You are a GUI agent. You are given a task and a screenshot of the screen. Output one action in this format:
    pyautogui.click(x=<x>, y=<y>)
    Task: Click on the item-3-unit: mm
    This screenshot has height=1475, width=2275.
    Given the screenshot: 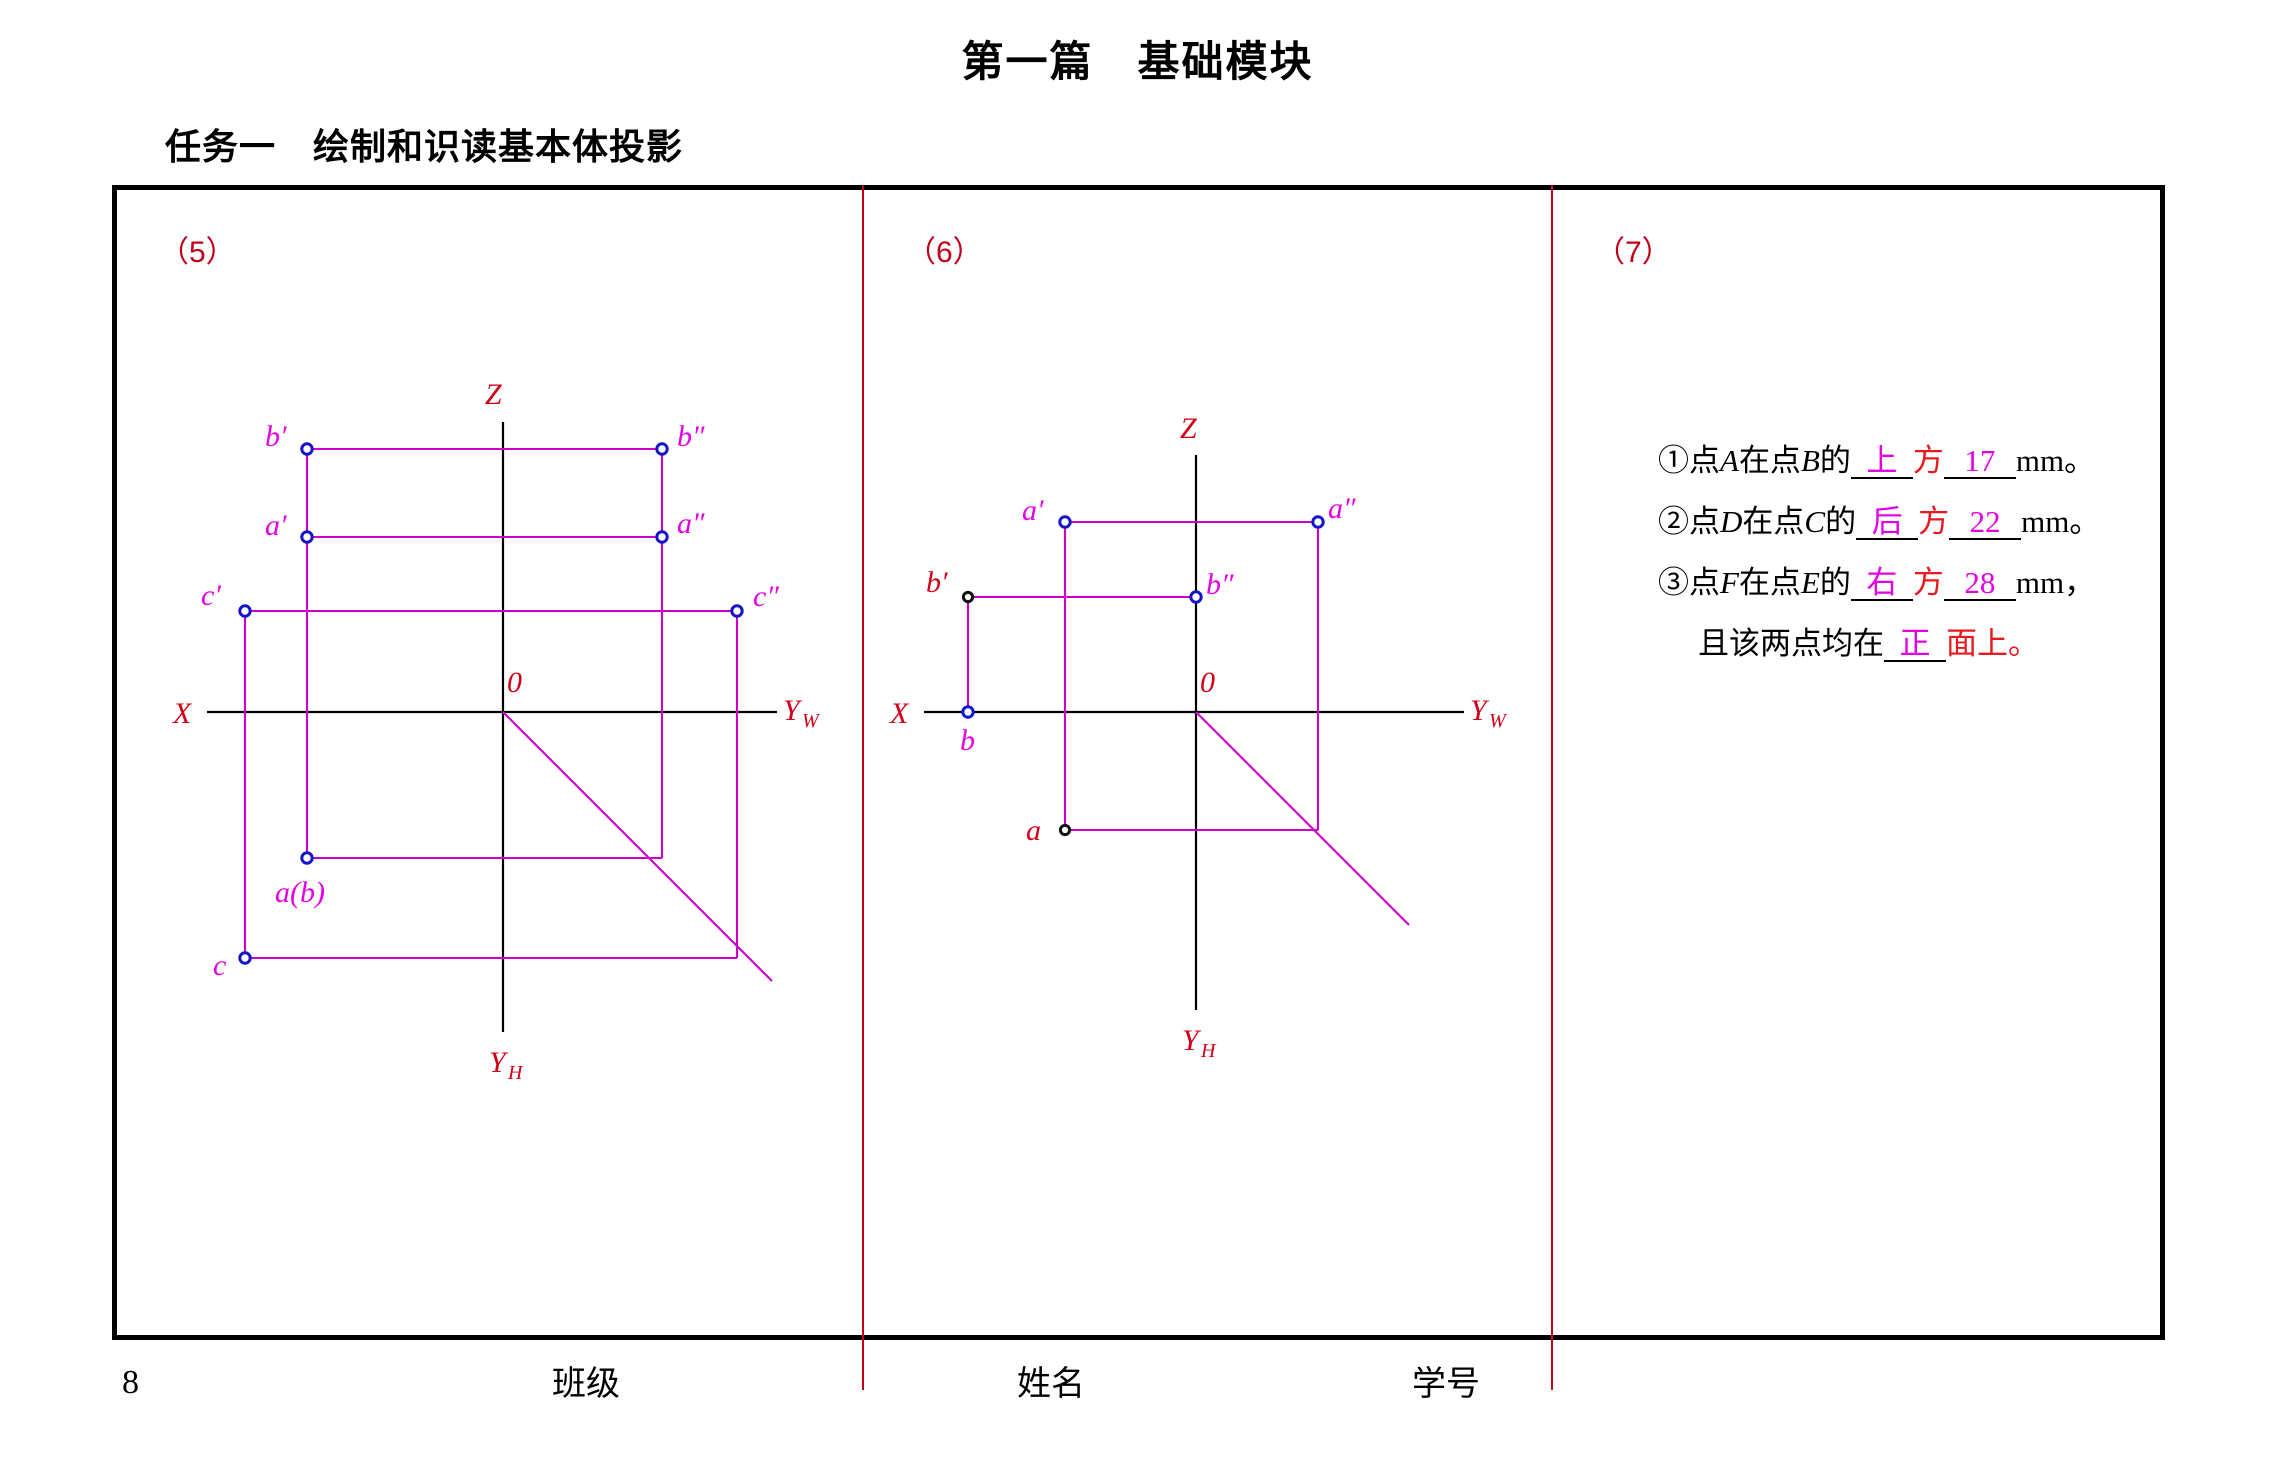 What is the action you would take?
    pyautogui.click(x=2040, y=582)
    